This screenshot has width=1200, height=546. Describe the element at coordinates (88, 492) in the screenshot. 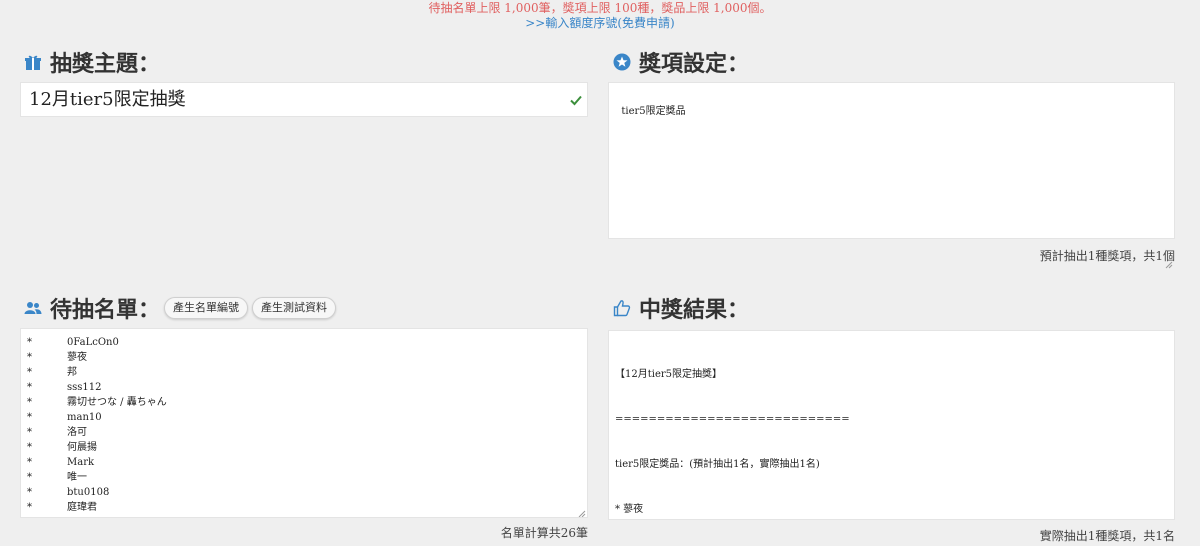

I see `list-item-name: btu0108` at that location.